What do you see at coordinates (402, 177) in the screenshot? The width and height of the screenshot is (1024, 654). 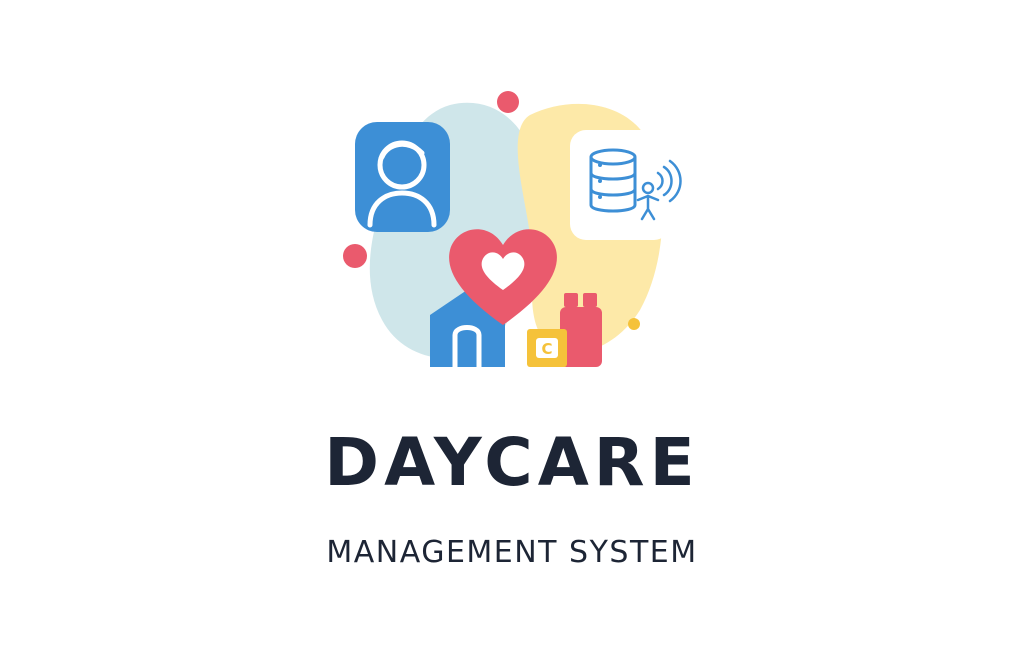 I see `child-avatar-icon` at bounding box center [402, 177].